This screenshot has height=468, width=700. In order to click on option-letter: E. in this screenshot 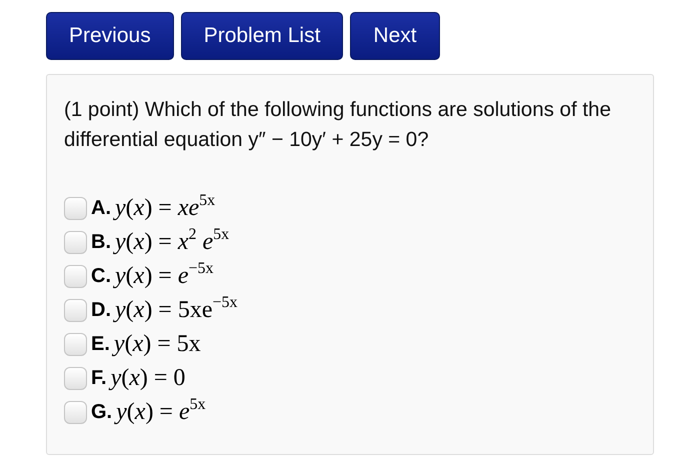, I will do `click(100, 344)`.